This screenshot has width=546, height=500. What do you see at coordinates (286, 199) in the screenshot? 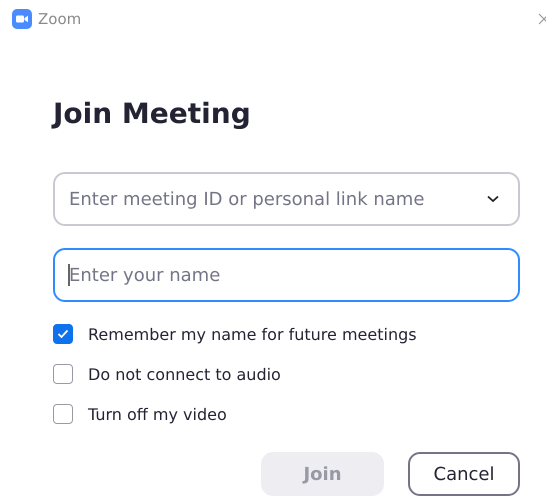
I see `meeting-id-dropdown: Enter meeting ID or personal link name` at bounding box center [286, 199].